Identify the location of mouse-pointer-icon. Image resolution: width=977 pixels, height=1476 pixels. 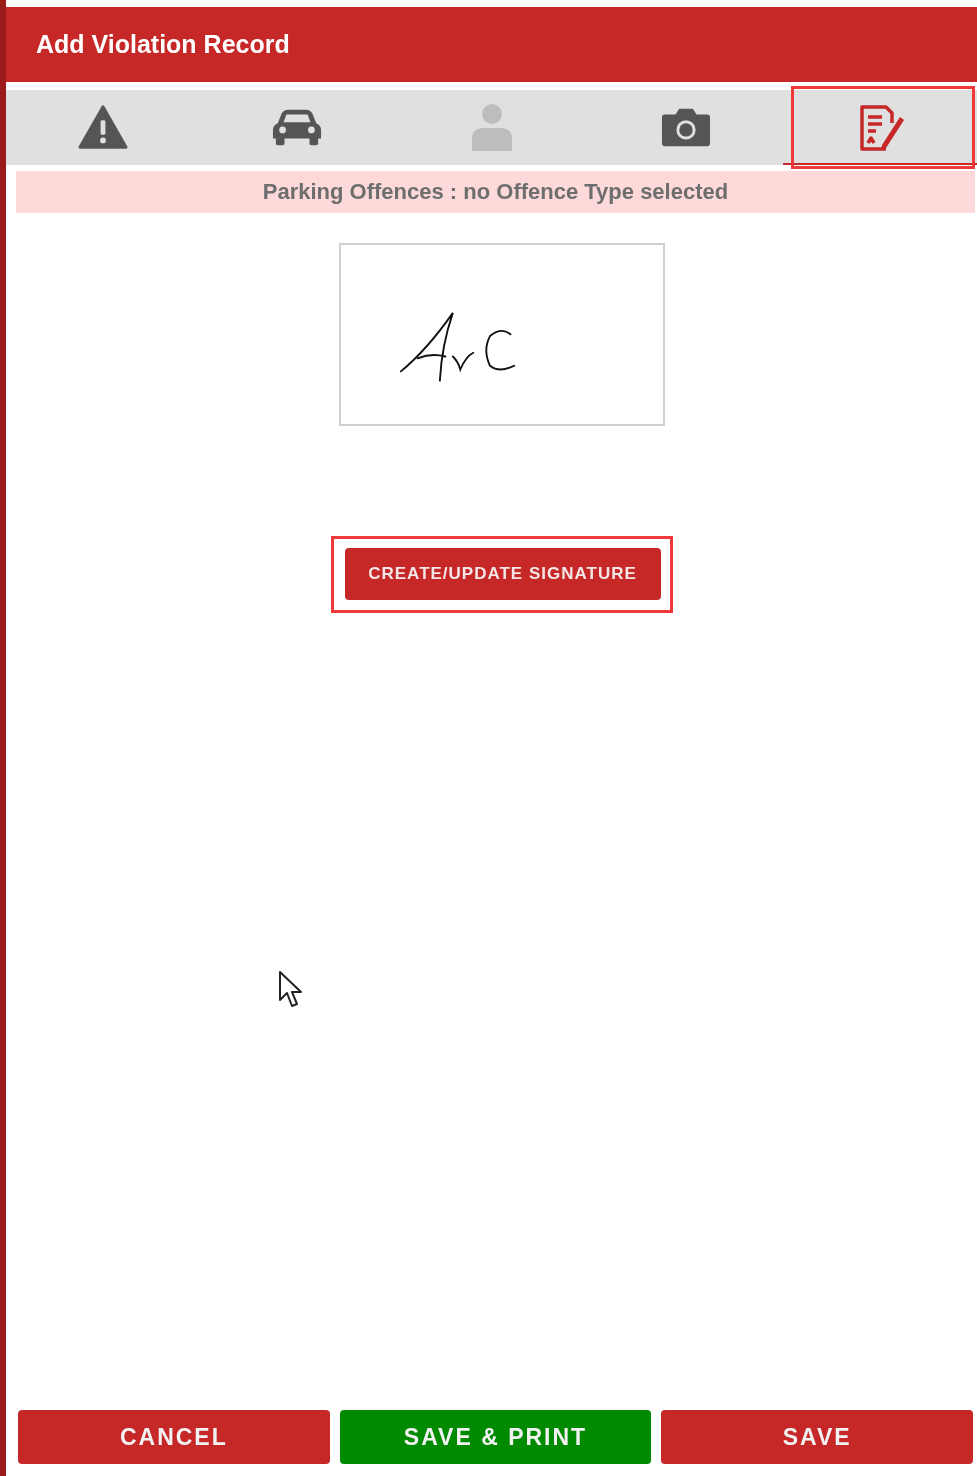
(291, 990).